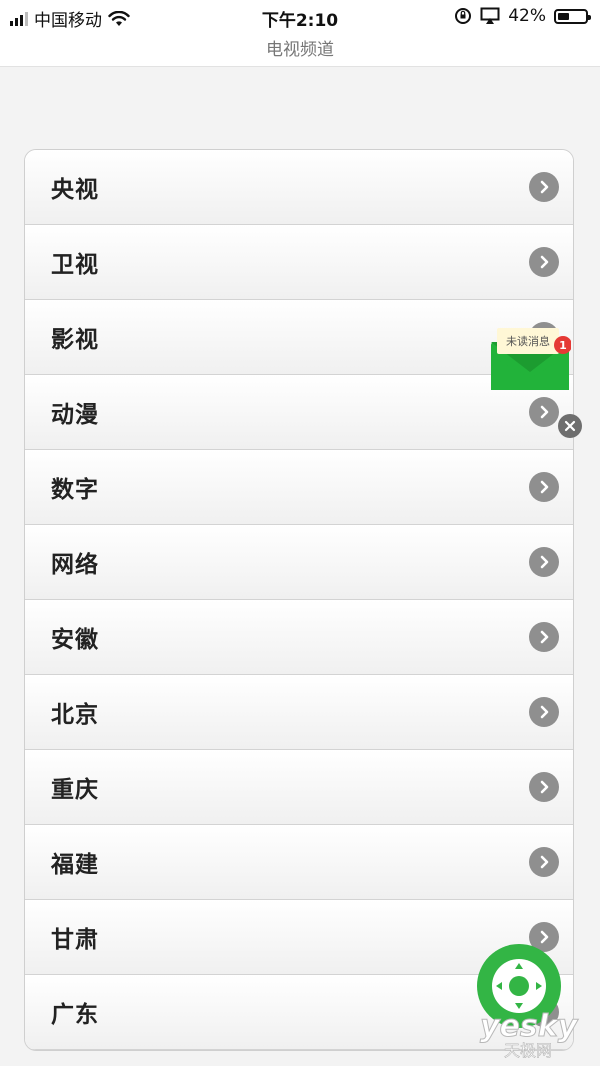 The height and width of the screenshot is (1066, 600). I want to click on channel-label: 卫视, so click(75, 265).